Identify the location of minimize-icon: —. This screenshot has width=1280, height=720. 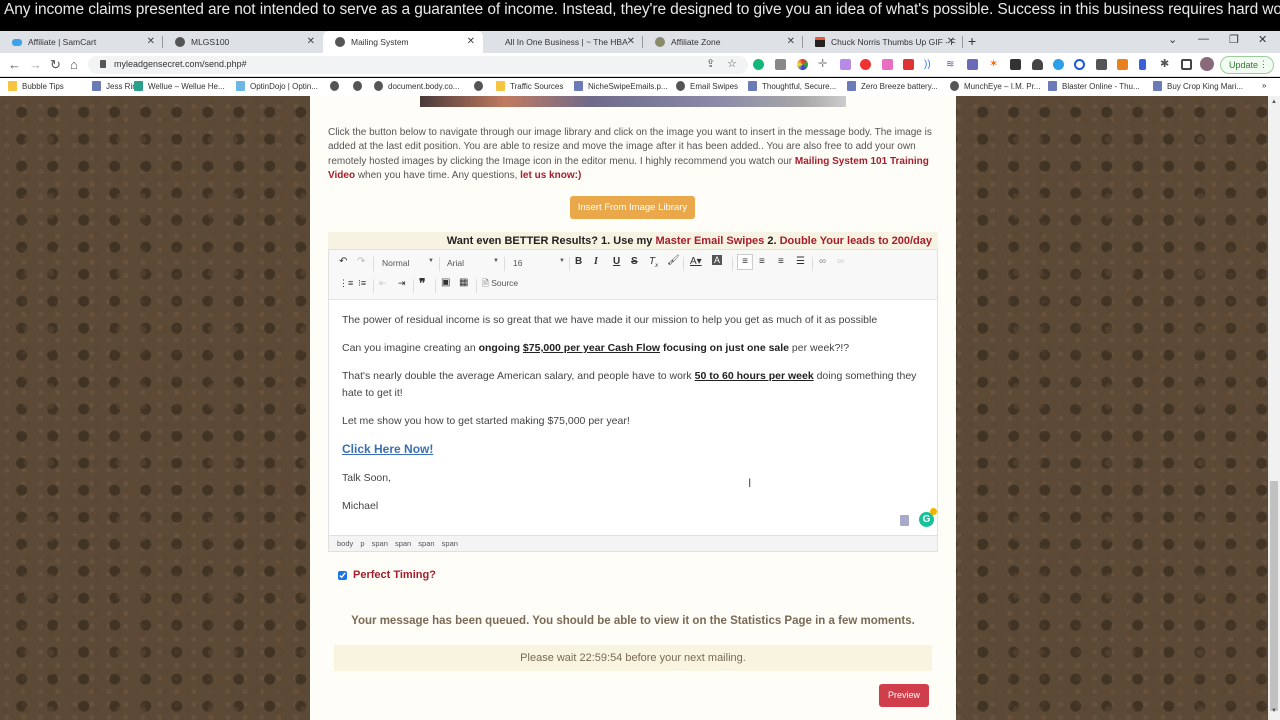
(1203, 39).